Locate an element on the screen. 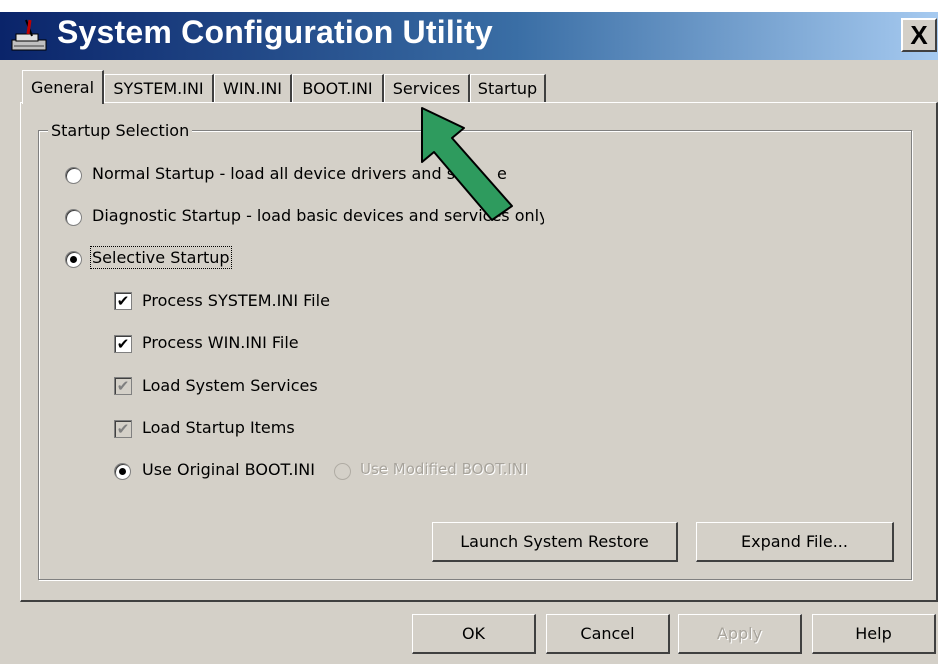  apply-label: Apply is located at coordinates (739, 633).